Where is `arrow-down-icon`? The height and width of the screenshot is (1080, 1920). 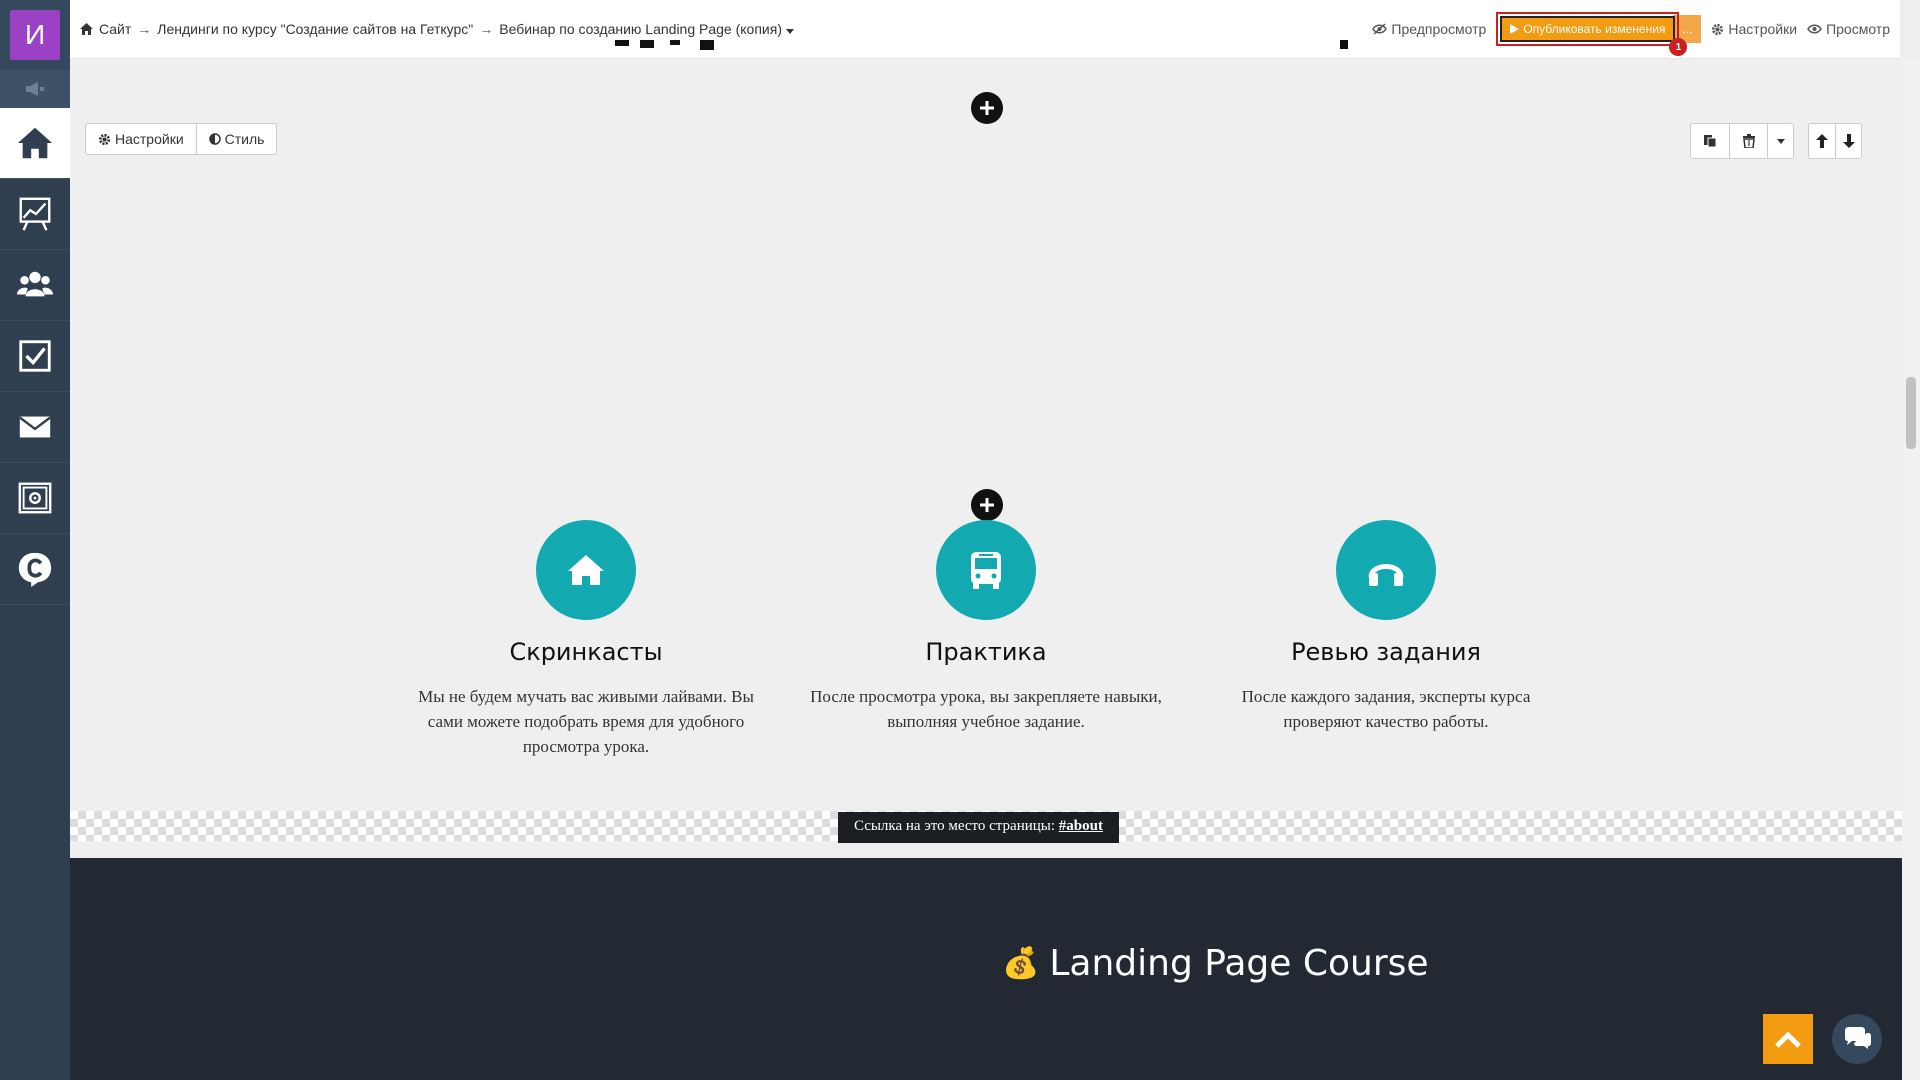 arrow-down-icon is located at coordinates (1848, 141).